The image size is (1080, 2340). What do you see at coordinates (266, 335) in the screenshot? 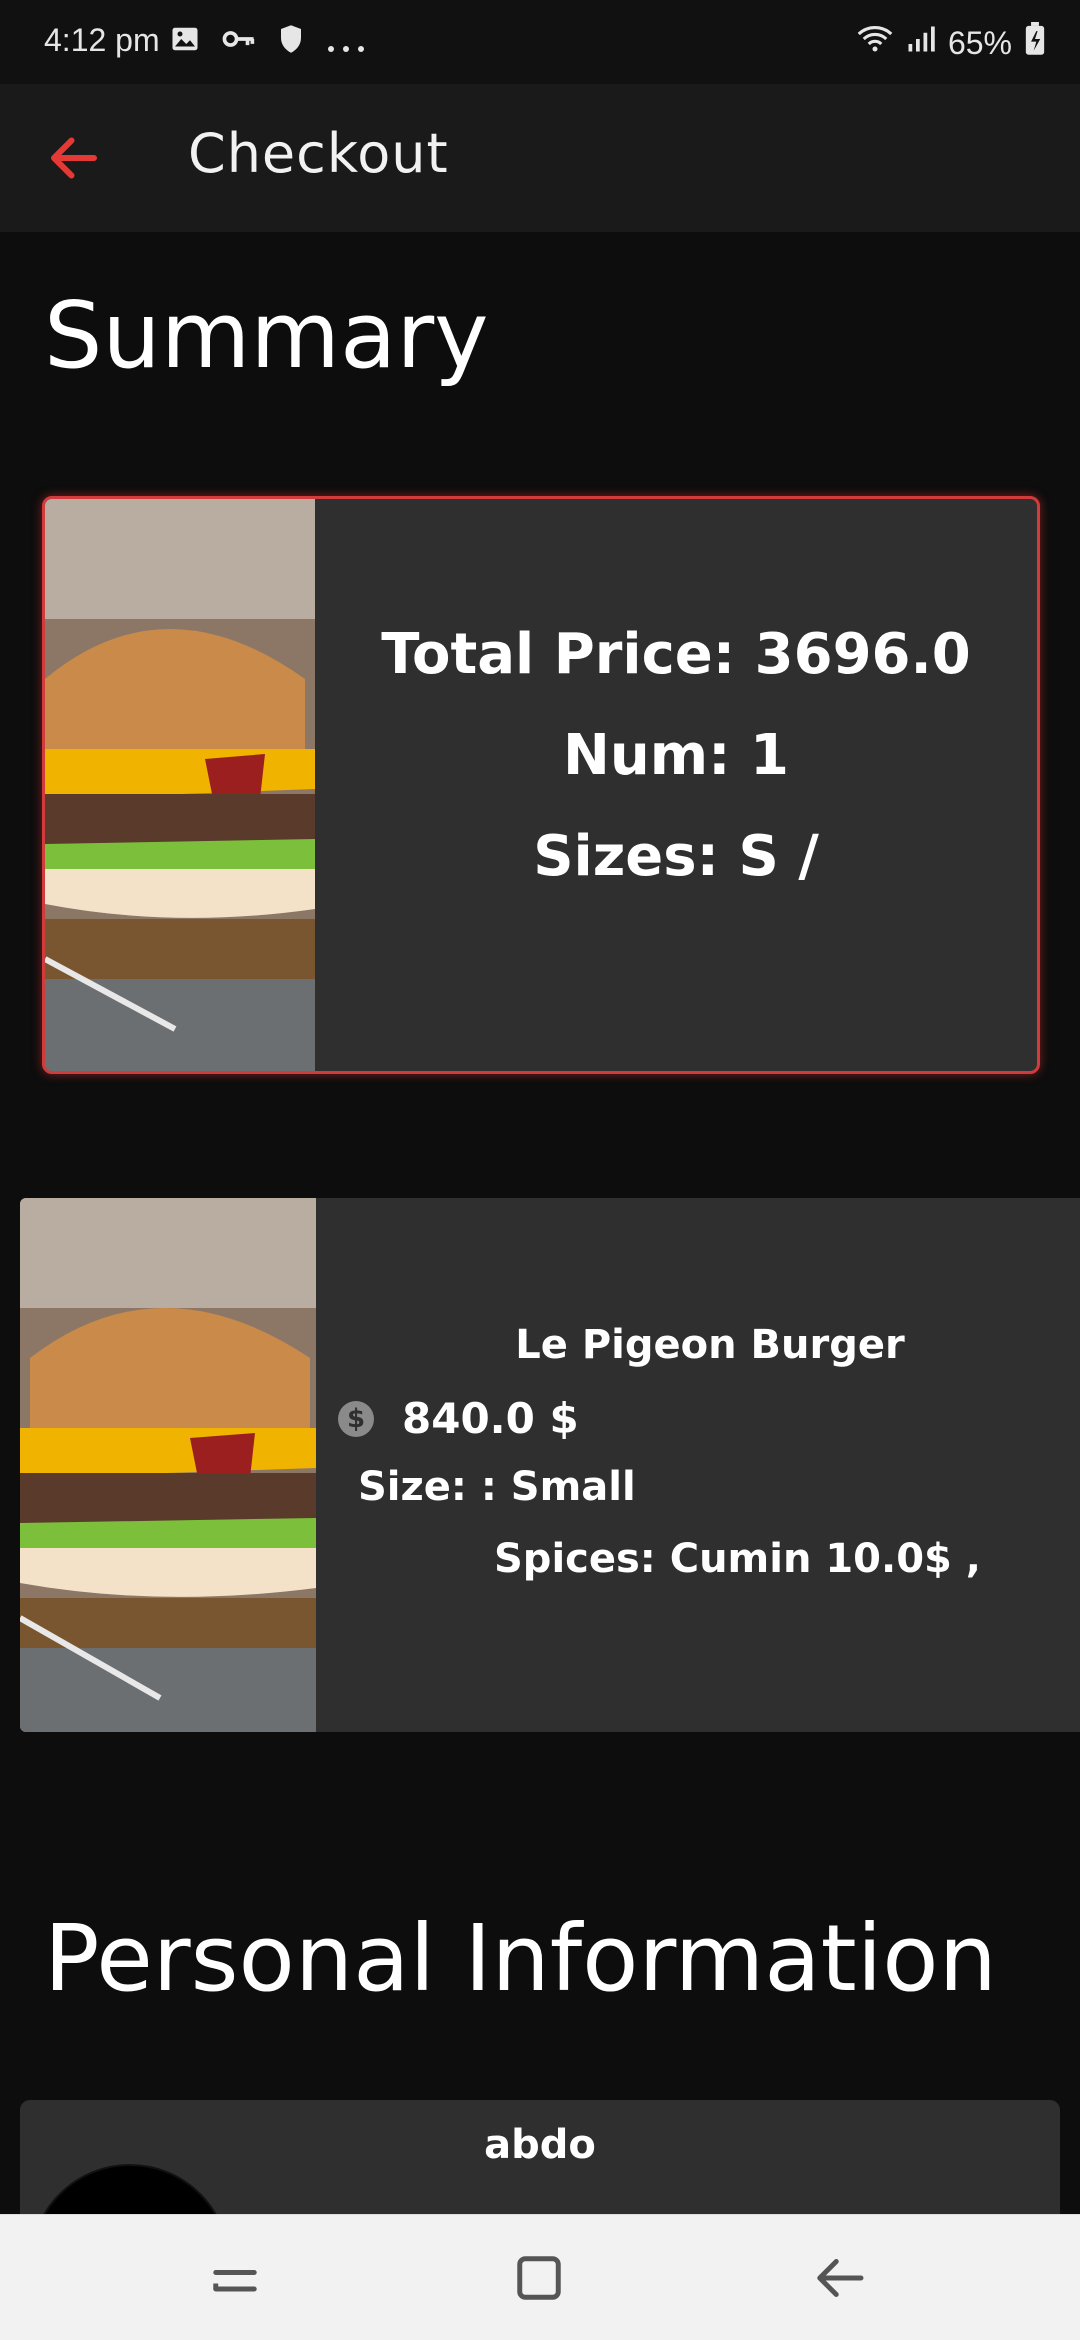
I see `summary-heading: Summary` at bounding box center [266, 335].